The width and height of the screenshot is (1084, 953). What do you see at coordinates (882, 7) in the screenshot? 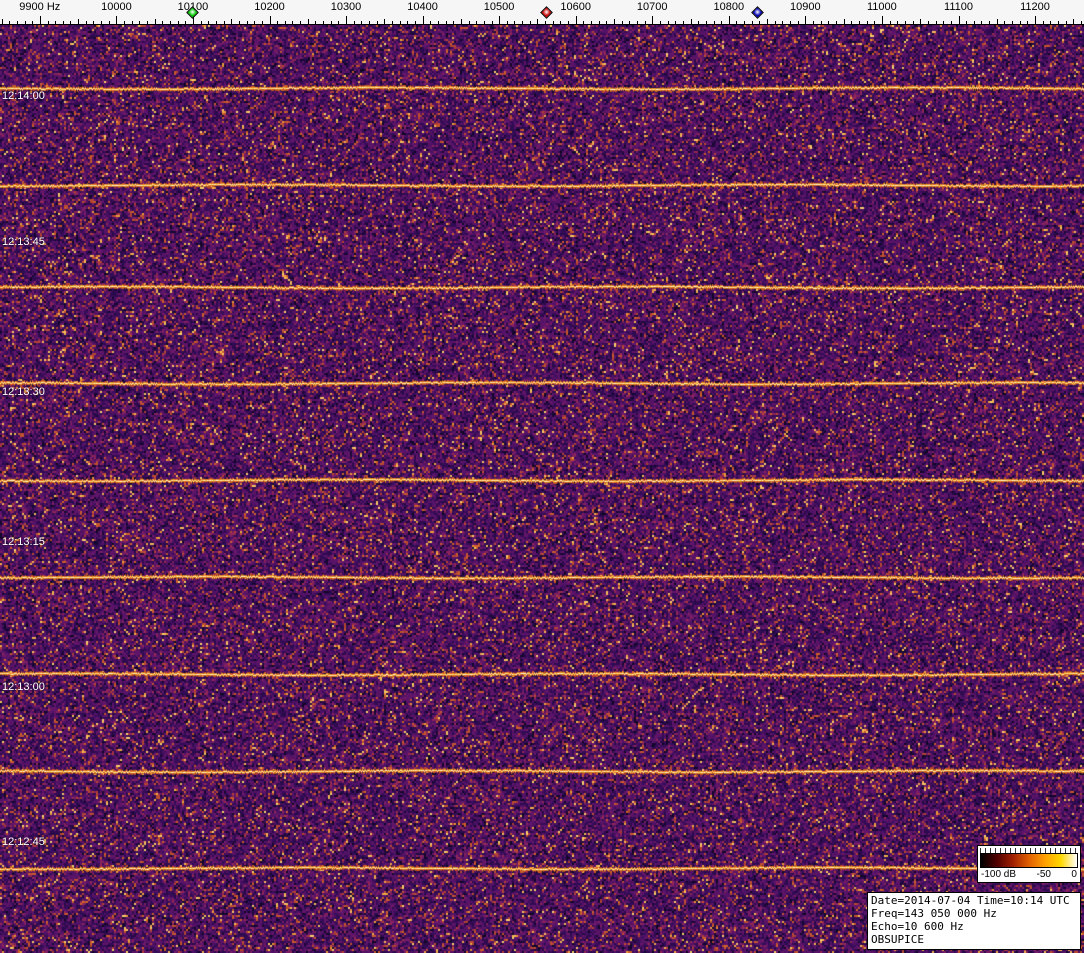
I see `ruler-tick-label: 11000` at bounding box center [882, 7].